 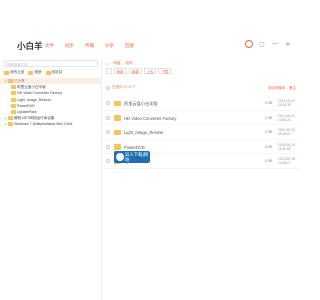 I want to click on upload-button: 上传, so click(x=150, y=71).